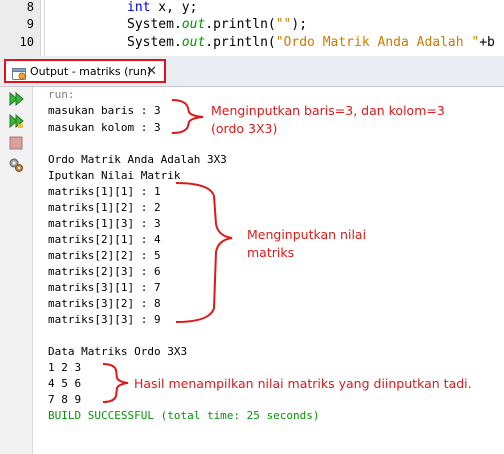 The height and width of the screenshot is (454, 504). Describe the element at coordinates (307, 234) in the screenshot. I see `annotation-text: Menginputkan nilai` at that location.